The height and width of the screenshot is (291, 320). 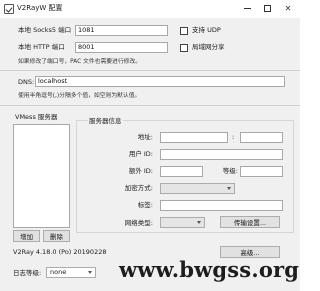 I want to click on level-label: 等级:, so click(x=230, y=171).